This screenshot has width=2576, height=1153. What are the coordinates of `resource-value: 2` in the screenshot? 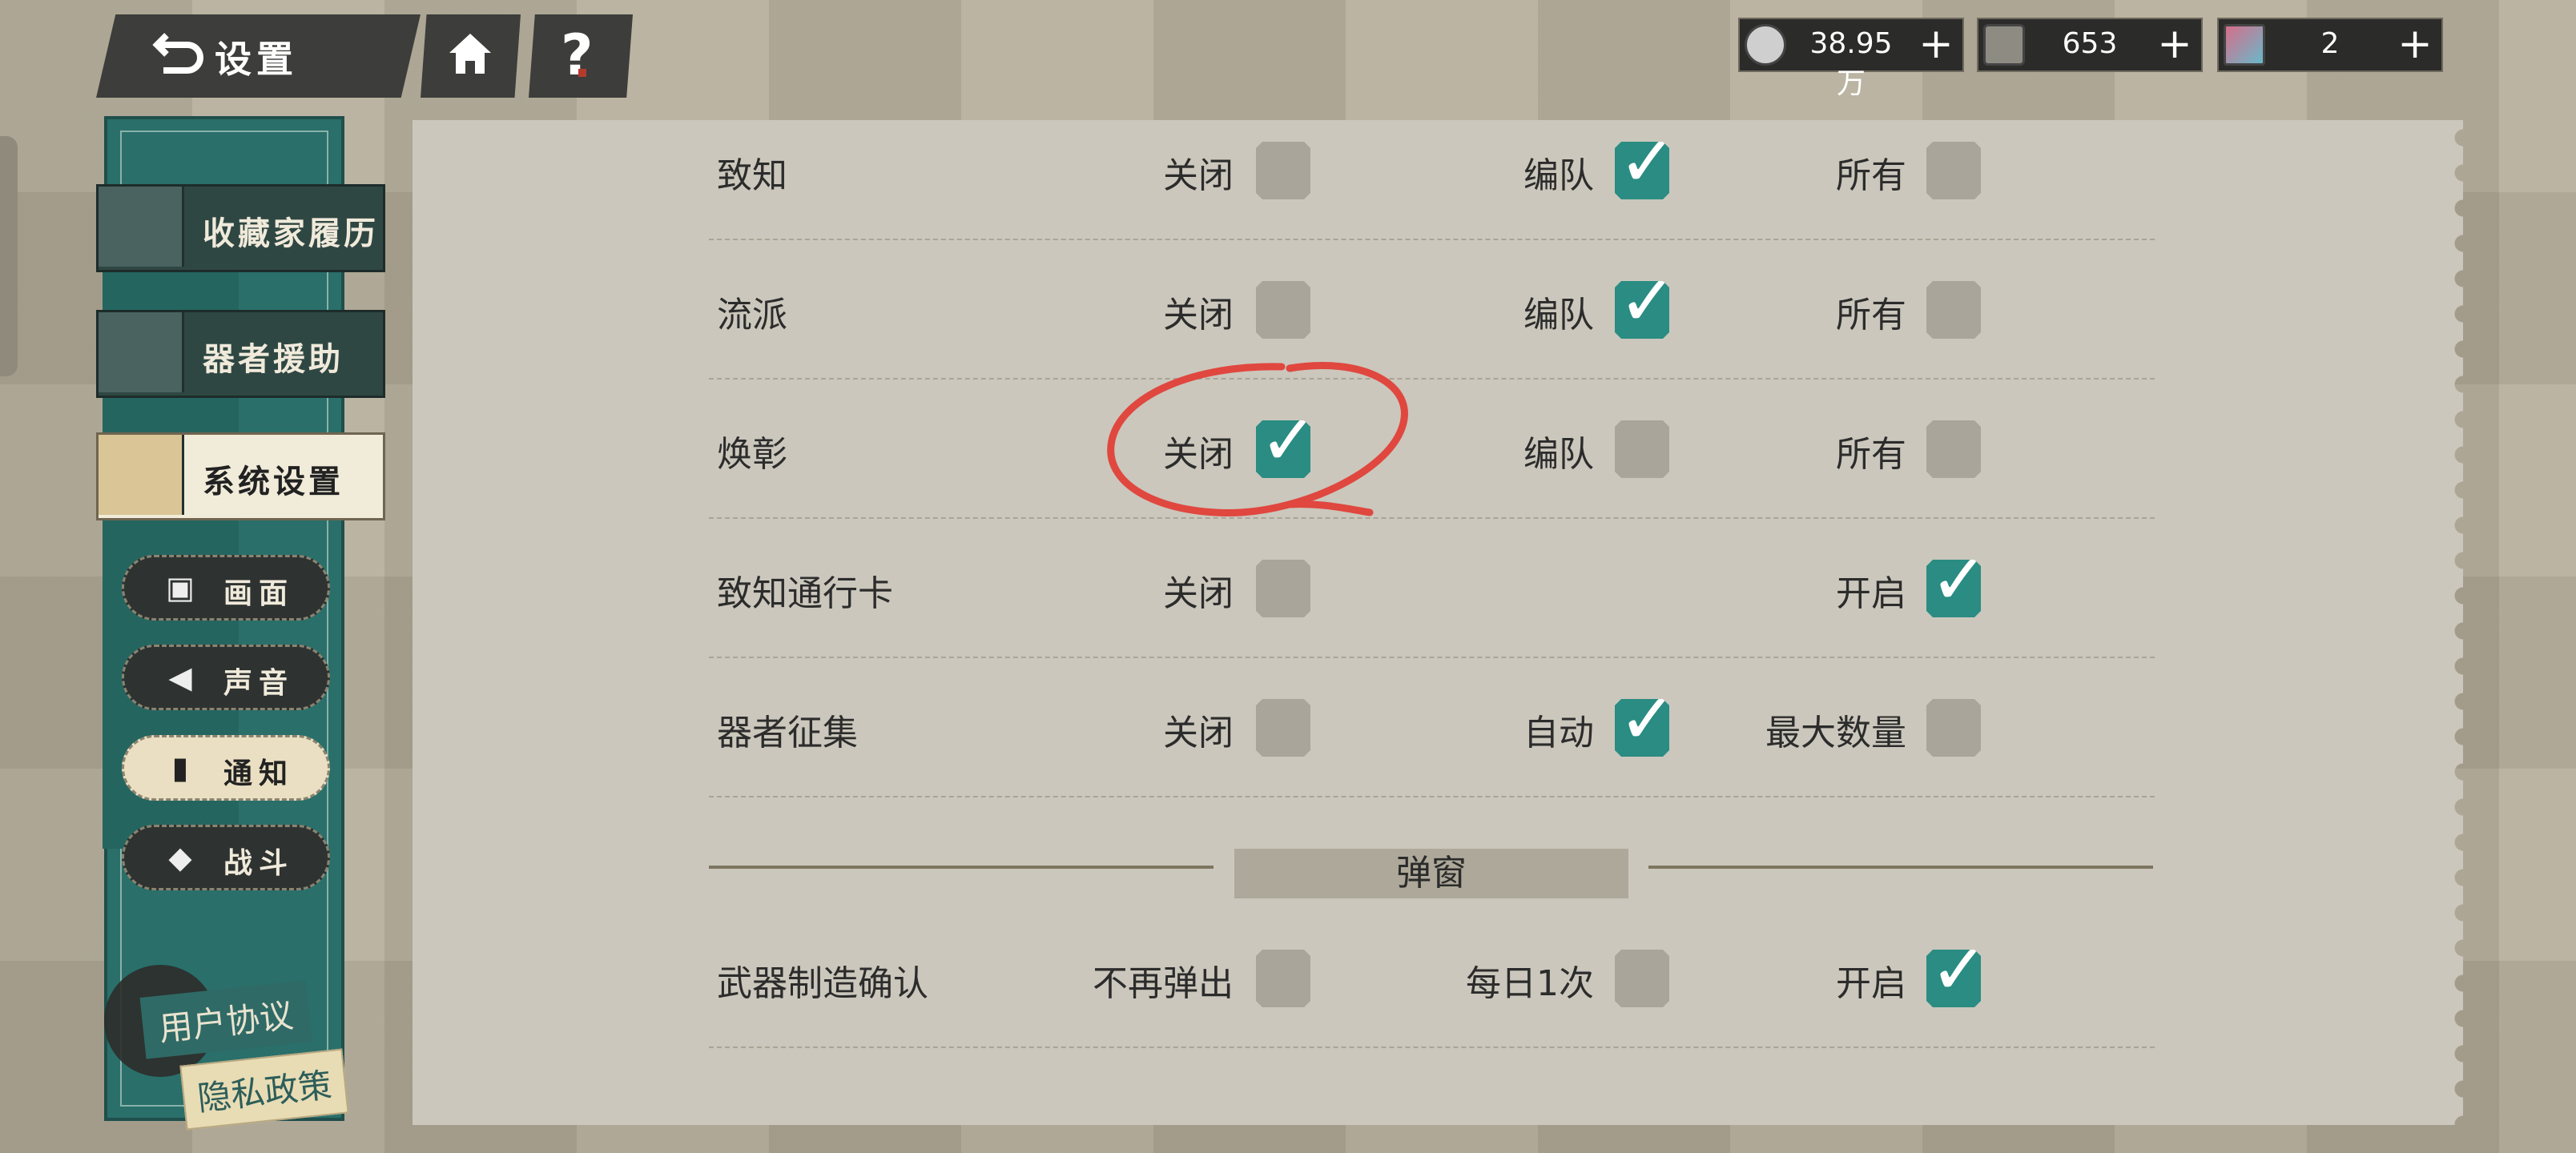 It's located at (2330, 44).